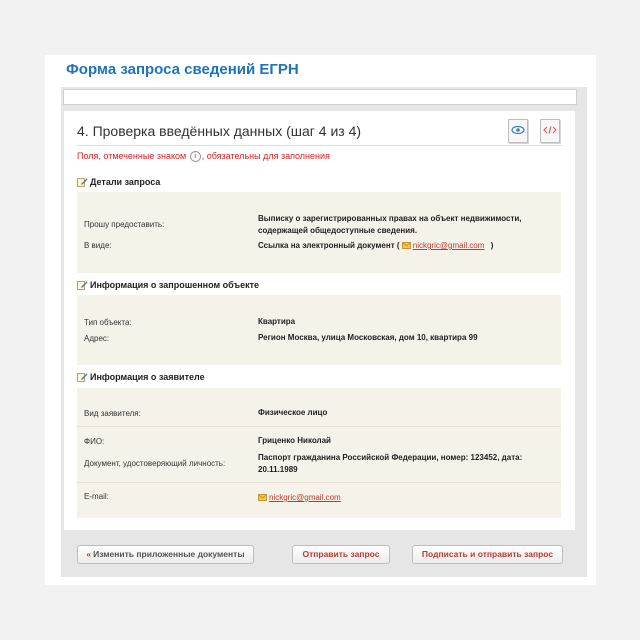 The image size is (640, 640). Describe the element at coordinates (341, 554) in the screenshot. I see `send-request-button: Отправить запрос` at that location.